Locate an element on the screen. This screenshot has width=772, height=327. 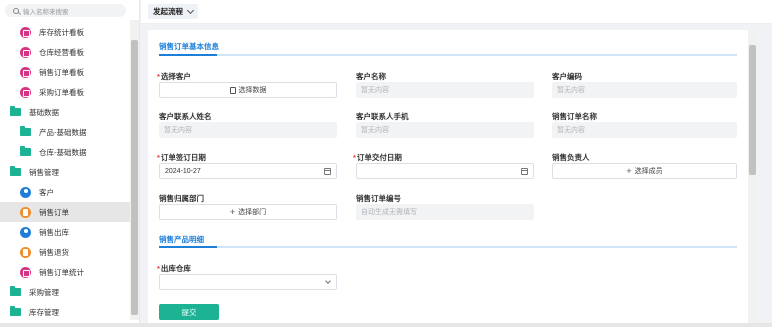
section-title-basic: 销售订单基本信息 is located at coordinates (189, 46).